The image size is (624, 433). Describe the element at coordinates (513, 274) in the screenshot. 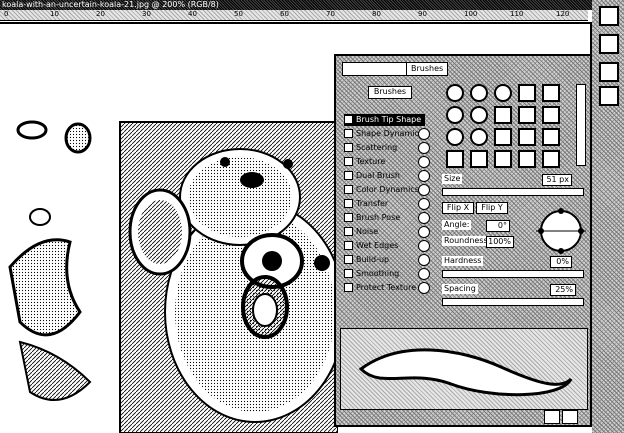

I see `hardness-slider` at that location.